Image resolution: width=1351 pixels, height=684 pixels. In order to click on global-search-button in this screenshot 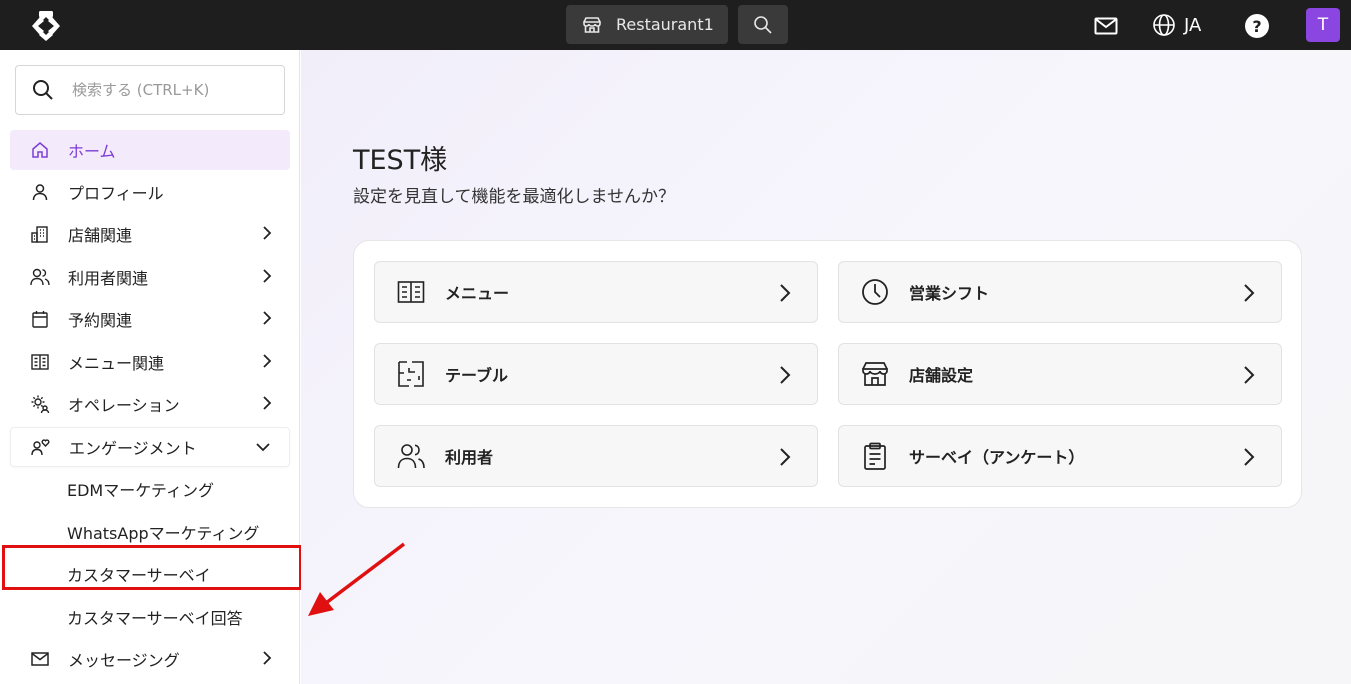, I will do `click(763, 24)`.